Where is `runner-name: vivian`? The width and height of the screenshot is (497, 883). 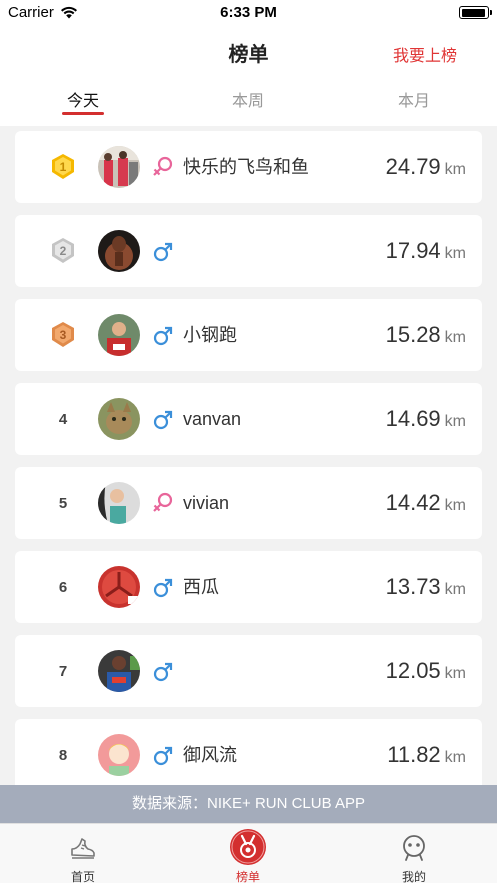
runner-name: vivian is located at coordinates (206, 503).